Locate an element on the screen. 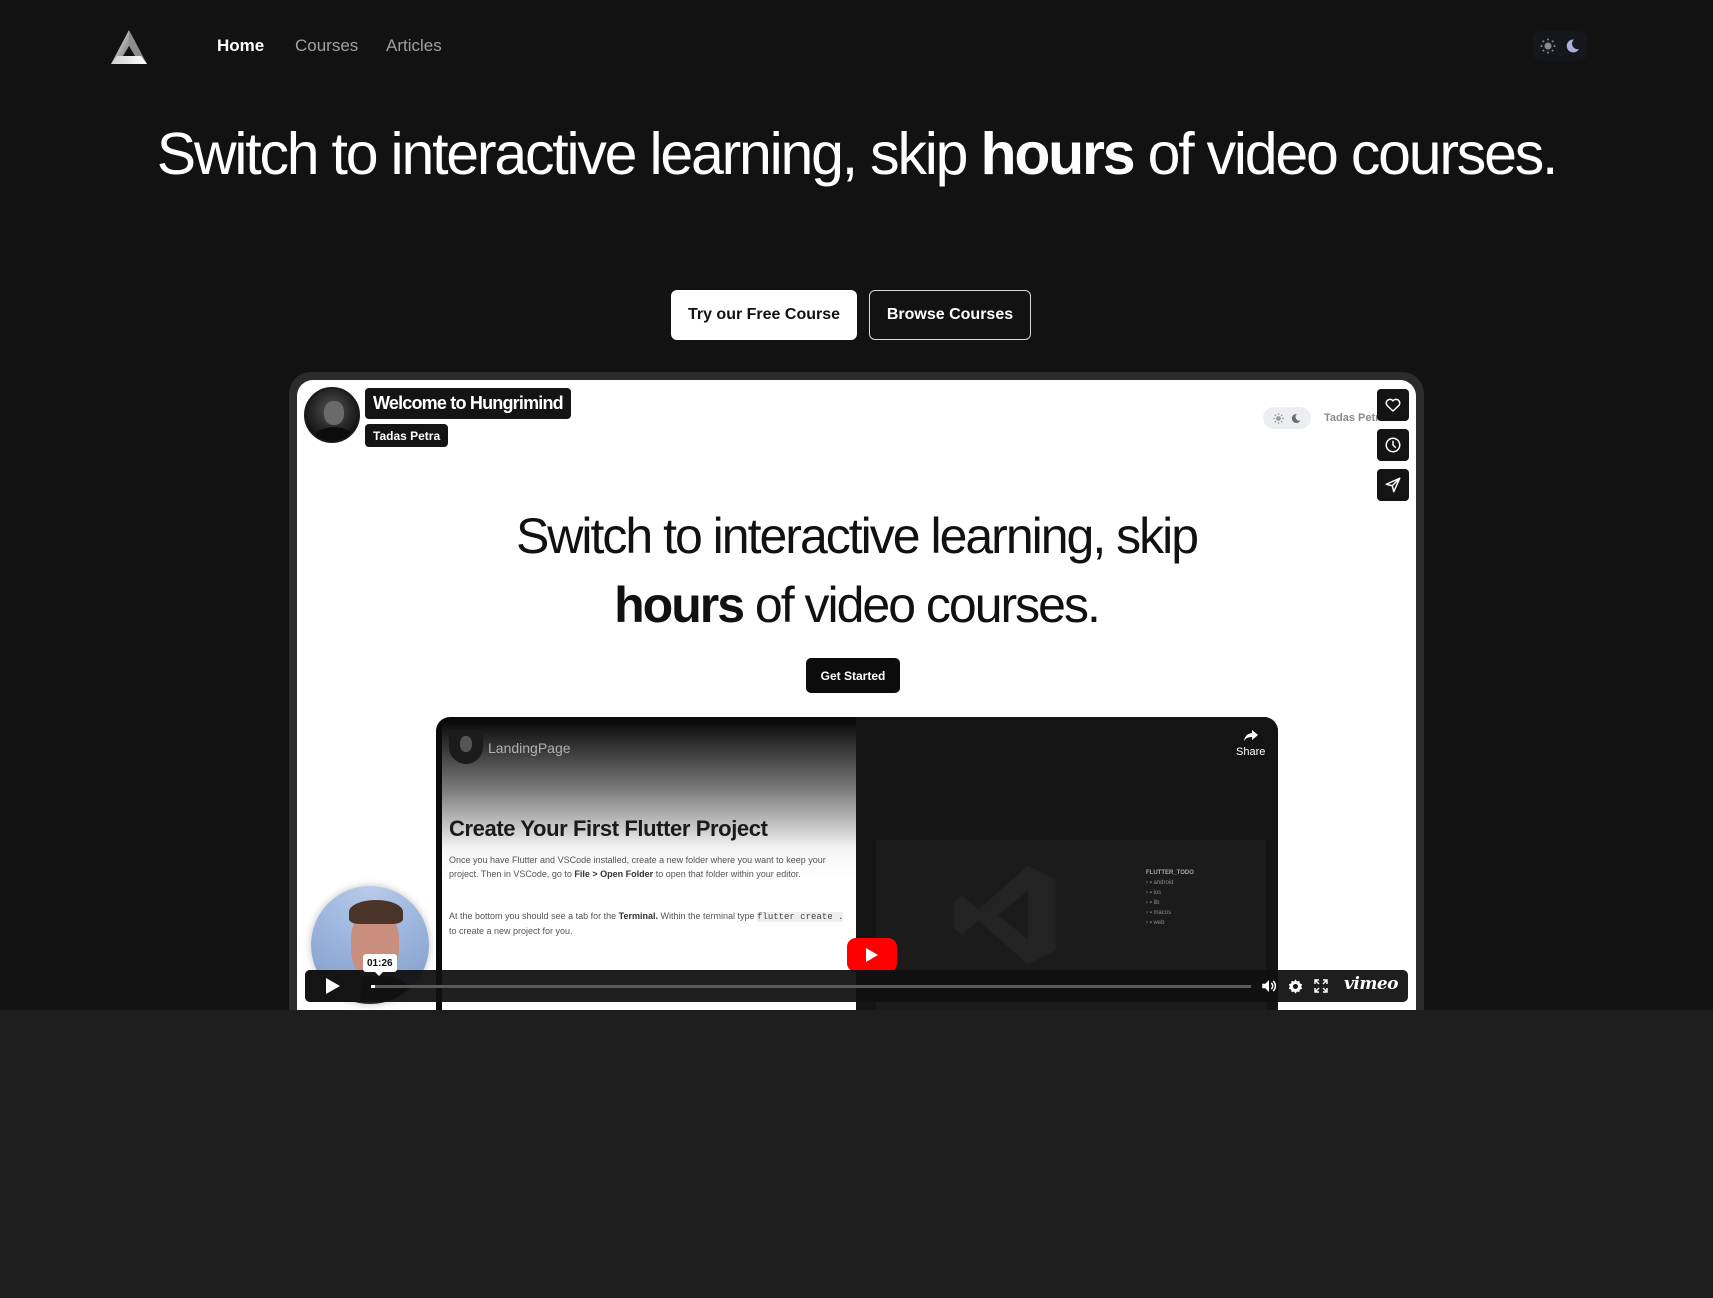  current-time: 01:26 is located at coordinates (380, 965).